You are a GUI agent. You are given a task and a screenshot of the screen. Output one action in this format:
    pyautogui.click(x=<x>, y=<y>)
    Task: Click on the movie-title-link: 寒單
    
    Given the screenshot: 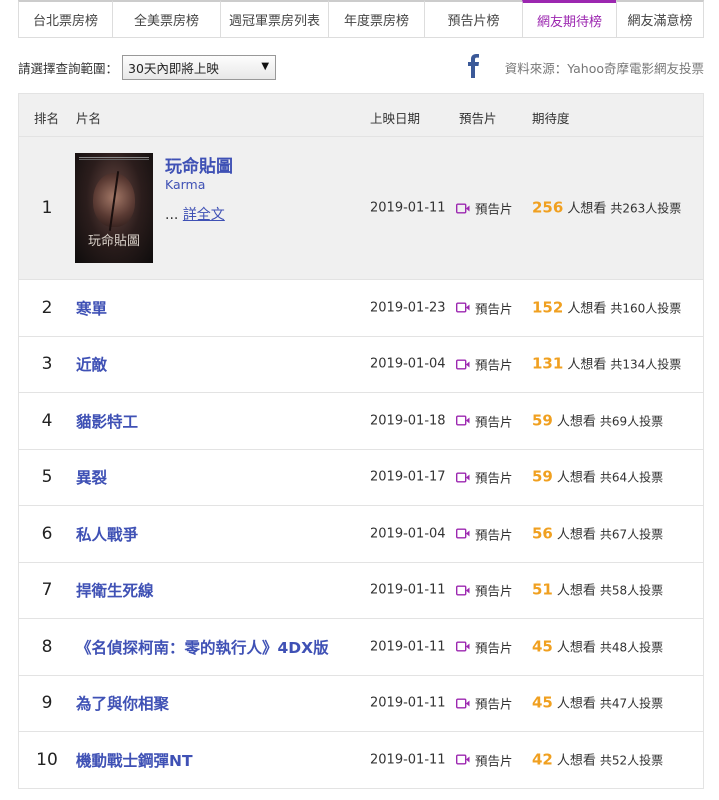 What is the action you would take?
    pyautogui.click(x=91, y=308)
    